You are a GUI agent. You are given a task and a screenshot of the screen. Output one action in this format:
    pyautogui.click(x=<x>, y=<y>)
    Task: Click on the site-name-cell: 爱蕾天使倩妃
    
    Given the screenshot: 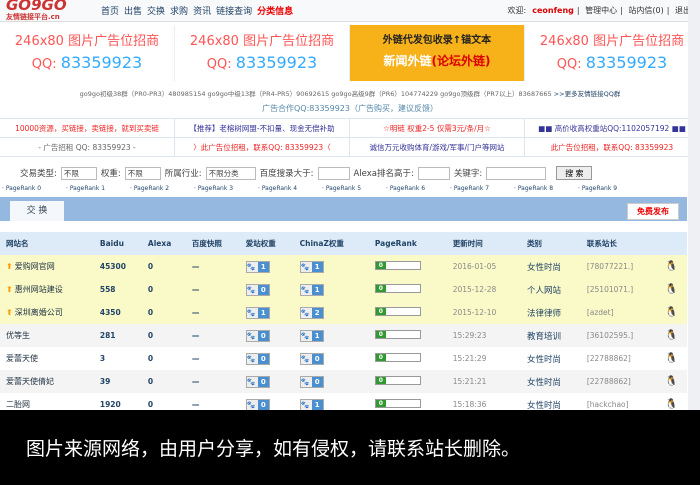 What is the action you would take?
    pyautogui.click(x=47, y=381)
    